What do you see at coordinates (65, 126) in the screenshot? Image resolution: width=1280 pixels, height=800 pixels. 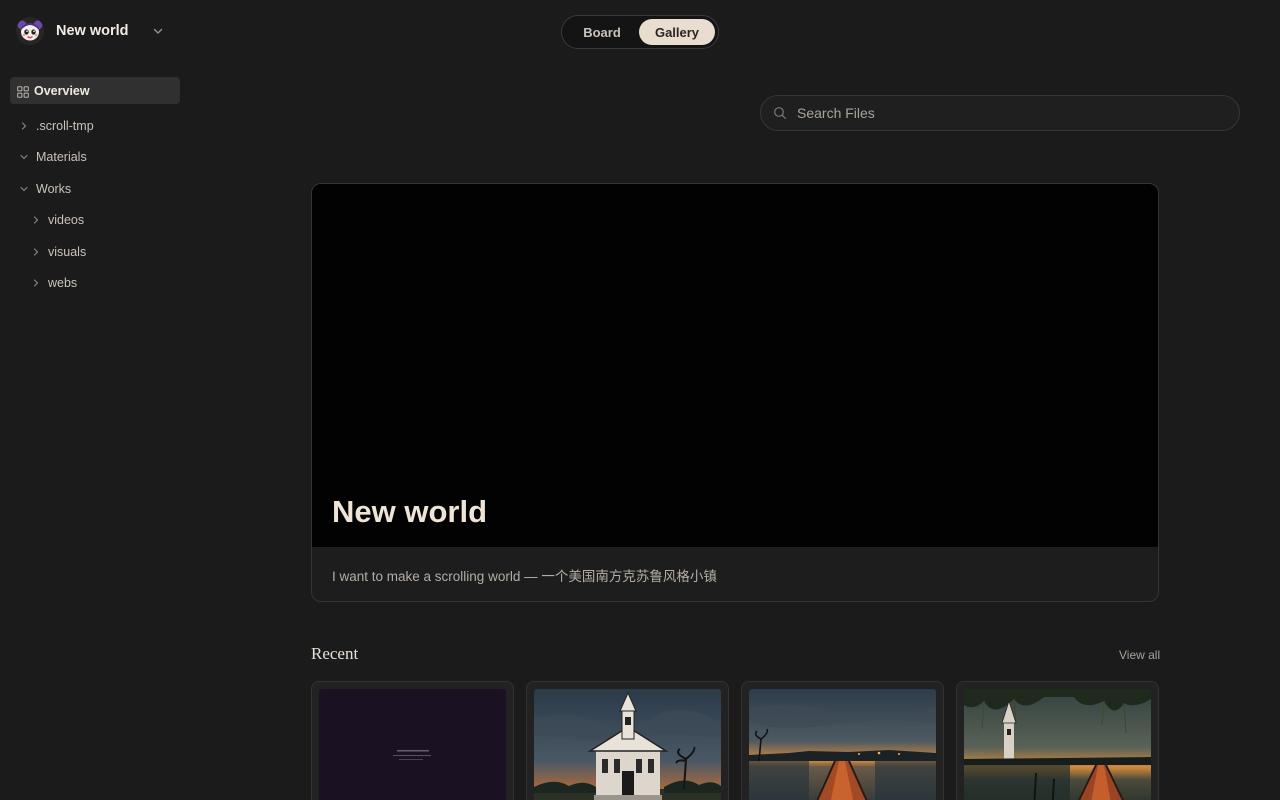 I see `sidebar-item-label: .scroll-tmp` at bounding box center [65, 126].